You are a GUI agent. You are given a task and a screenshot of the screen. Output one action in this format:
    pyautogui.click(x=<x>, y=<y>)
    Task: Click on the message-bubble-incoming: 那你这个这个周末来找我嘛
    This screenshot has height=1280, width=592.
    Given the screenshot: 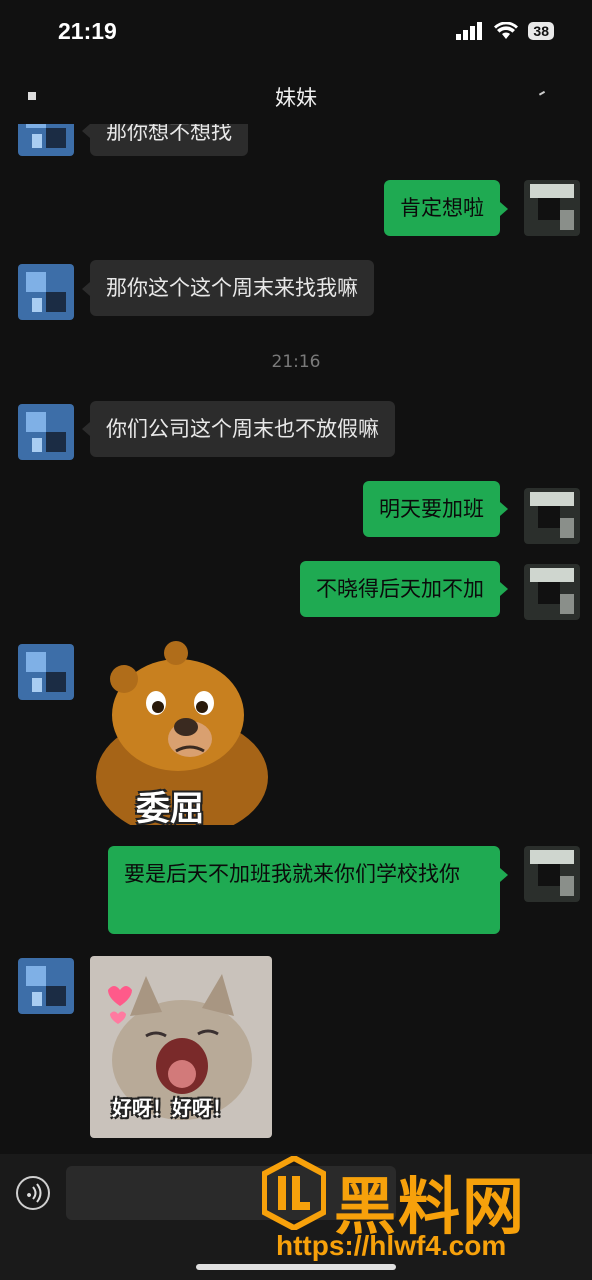 What is the action you would take?
    pyautogui.click(x=232, y=288)
    